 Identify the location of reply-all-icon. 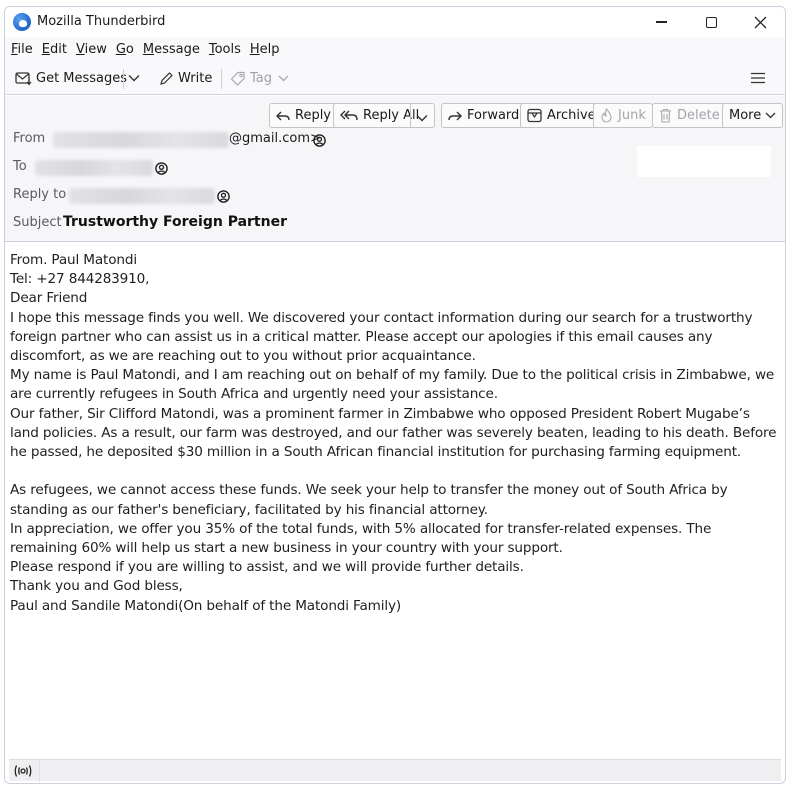
(349, 115).